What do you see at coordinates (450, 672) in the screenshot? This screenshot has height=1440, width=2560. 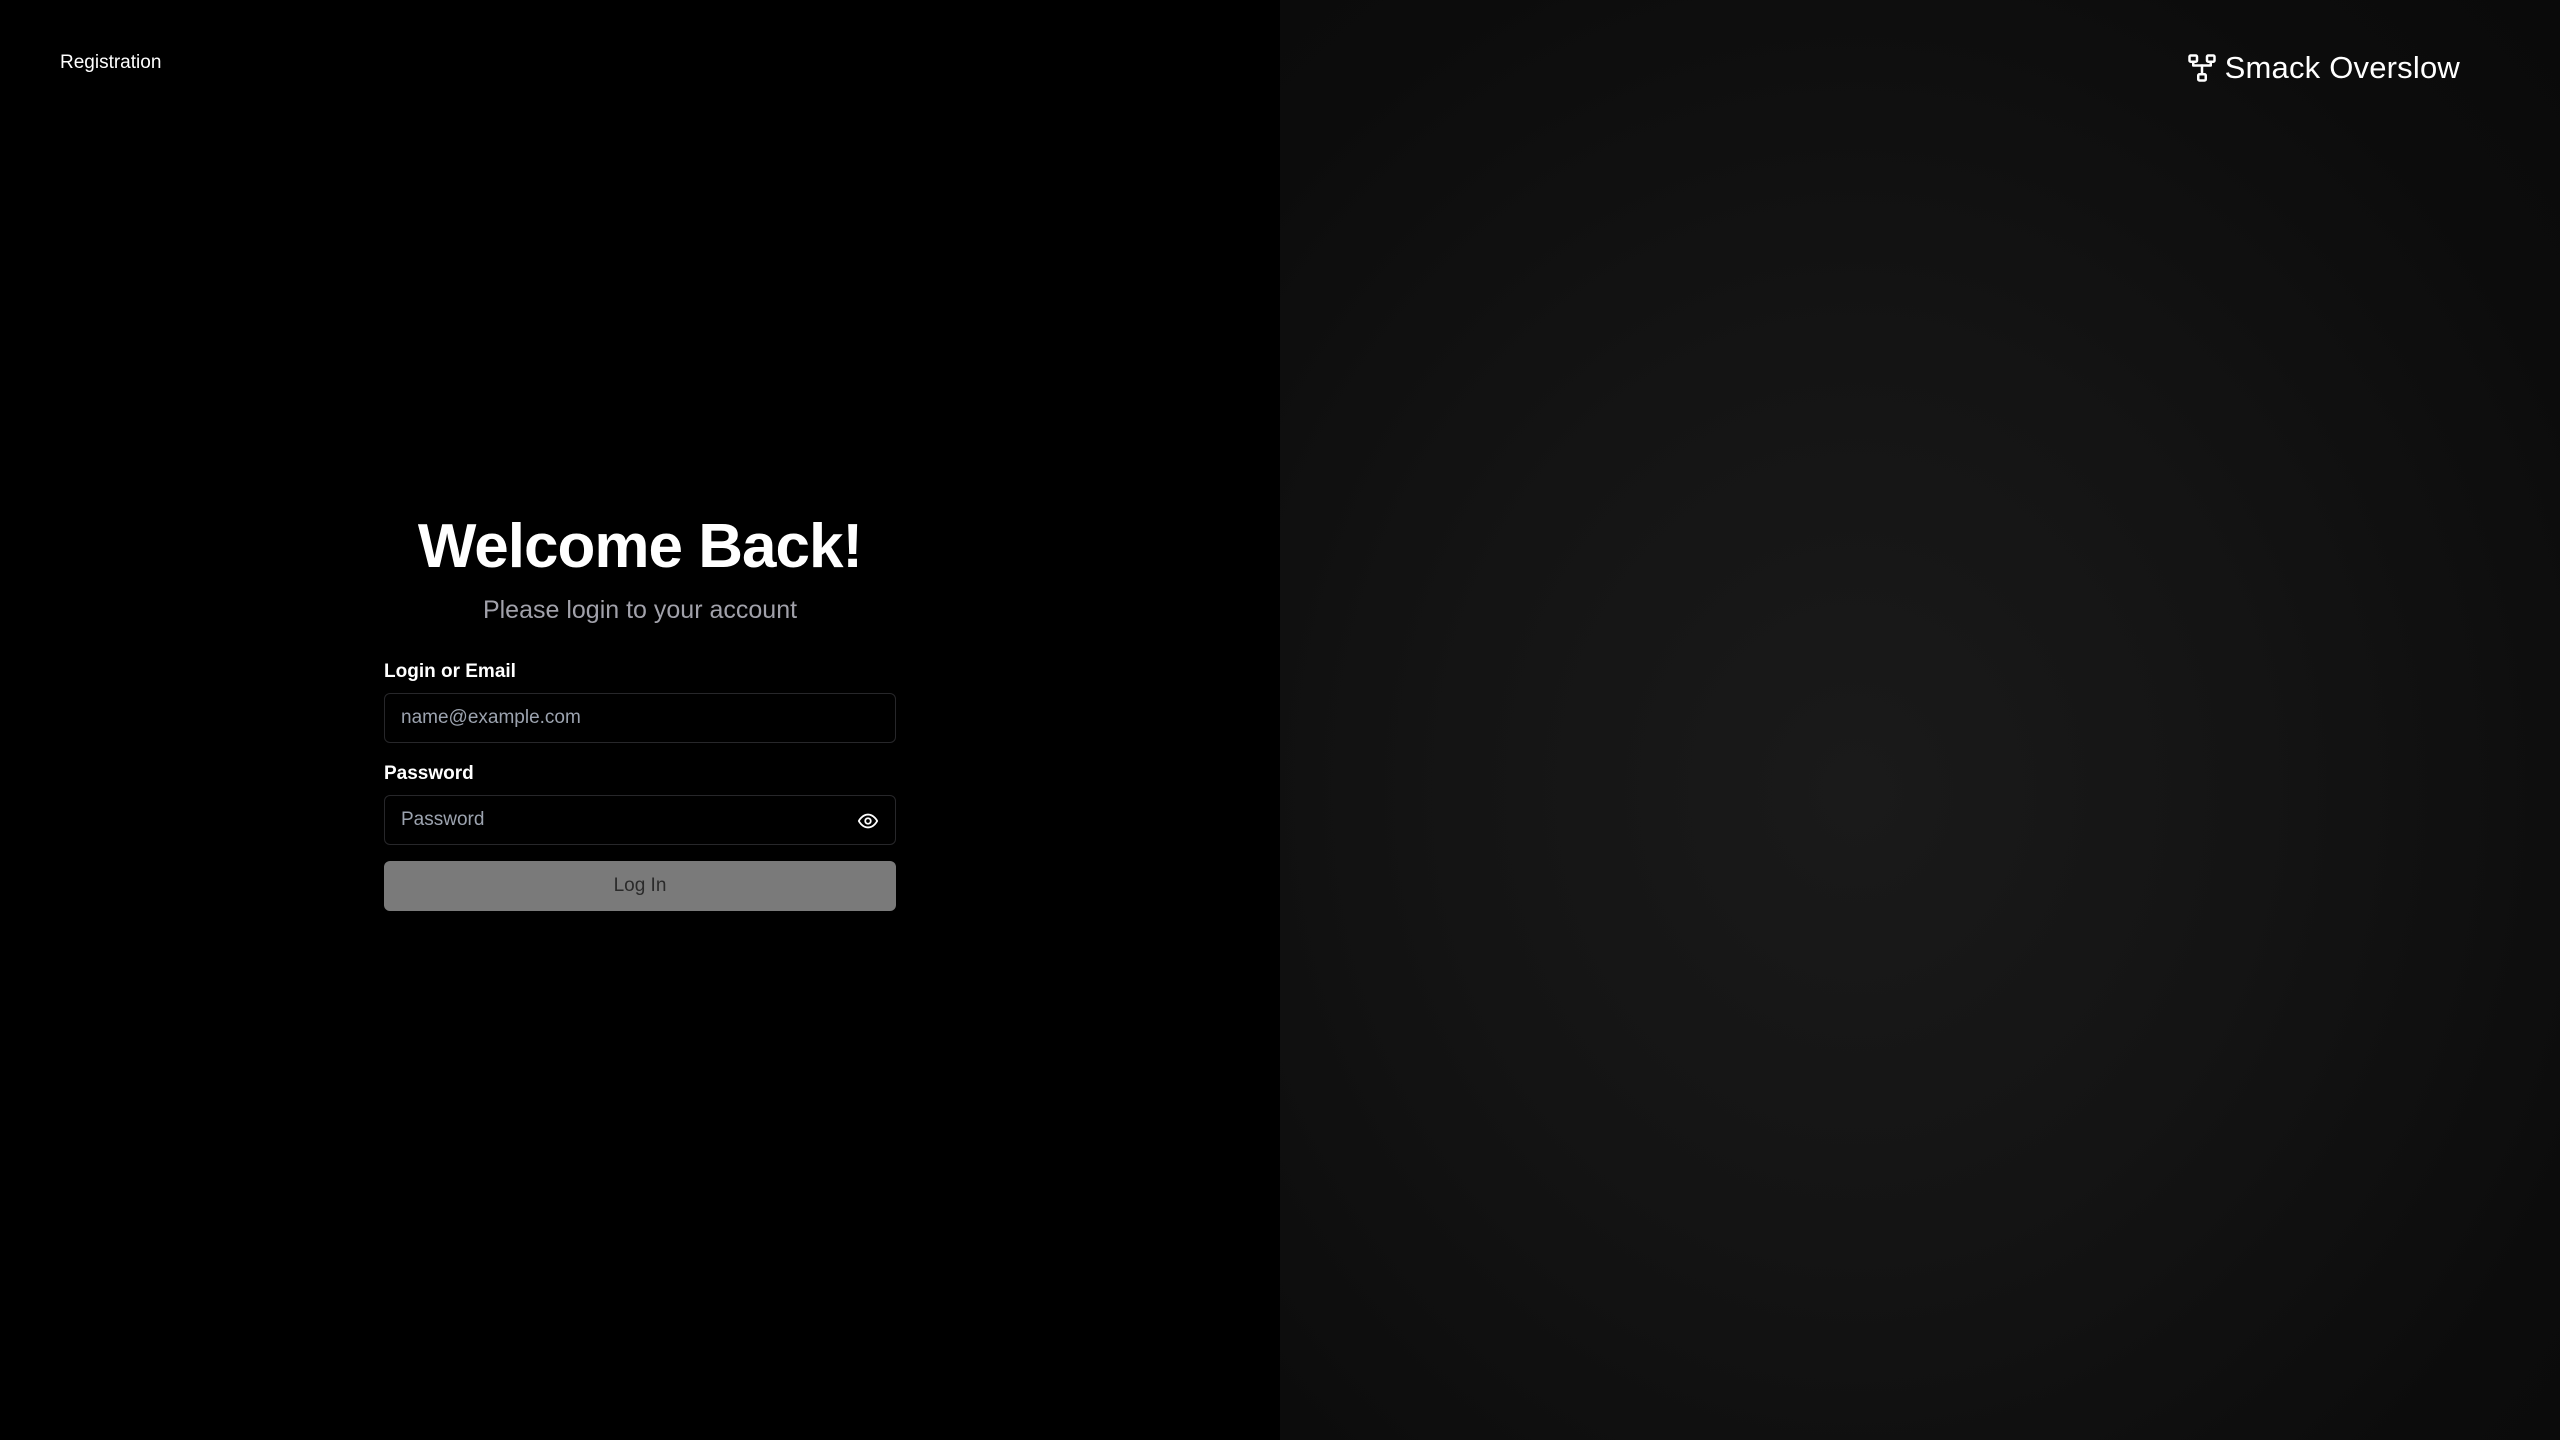 I see `email-field-label: Login or Email` at bounding box center [450, 672].